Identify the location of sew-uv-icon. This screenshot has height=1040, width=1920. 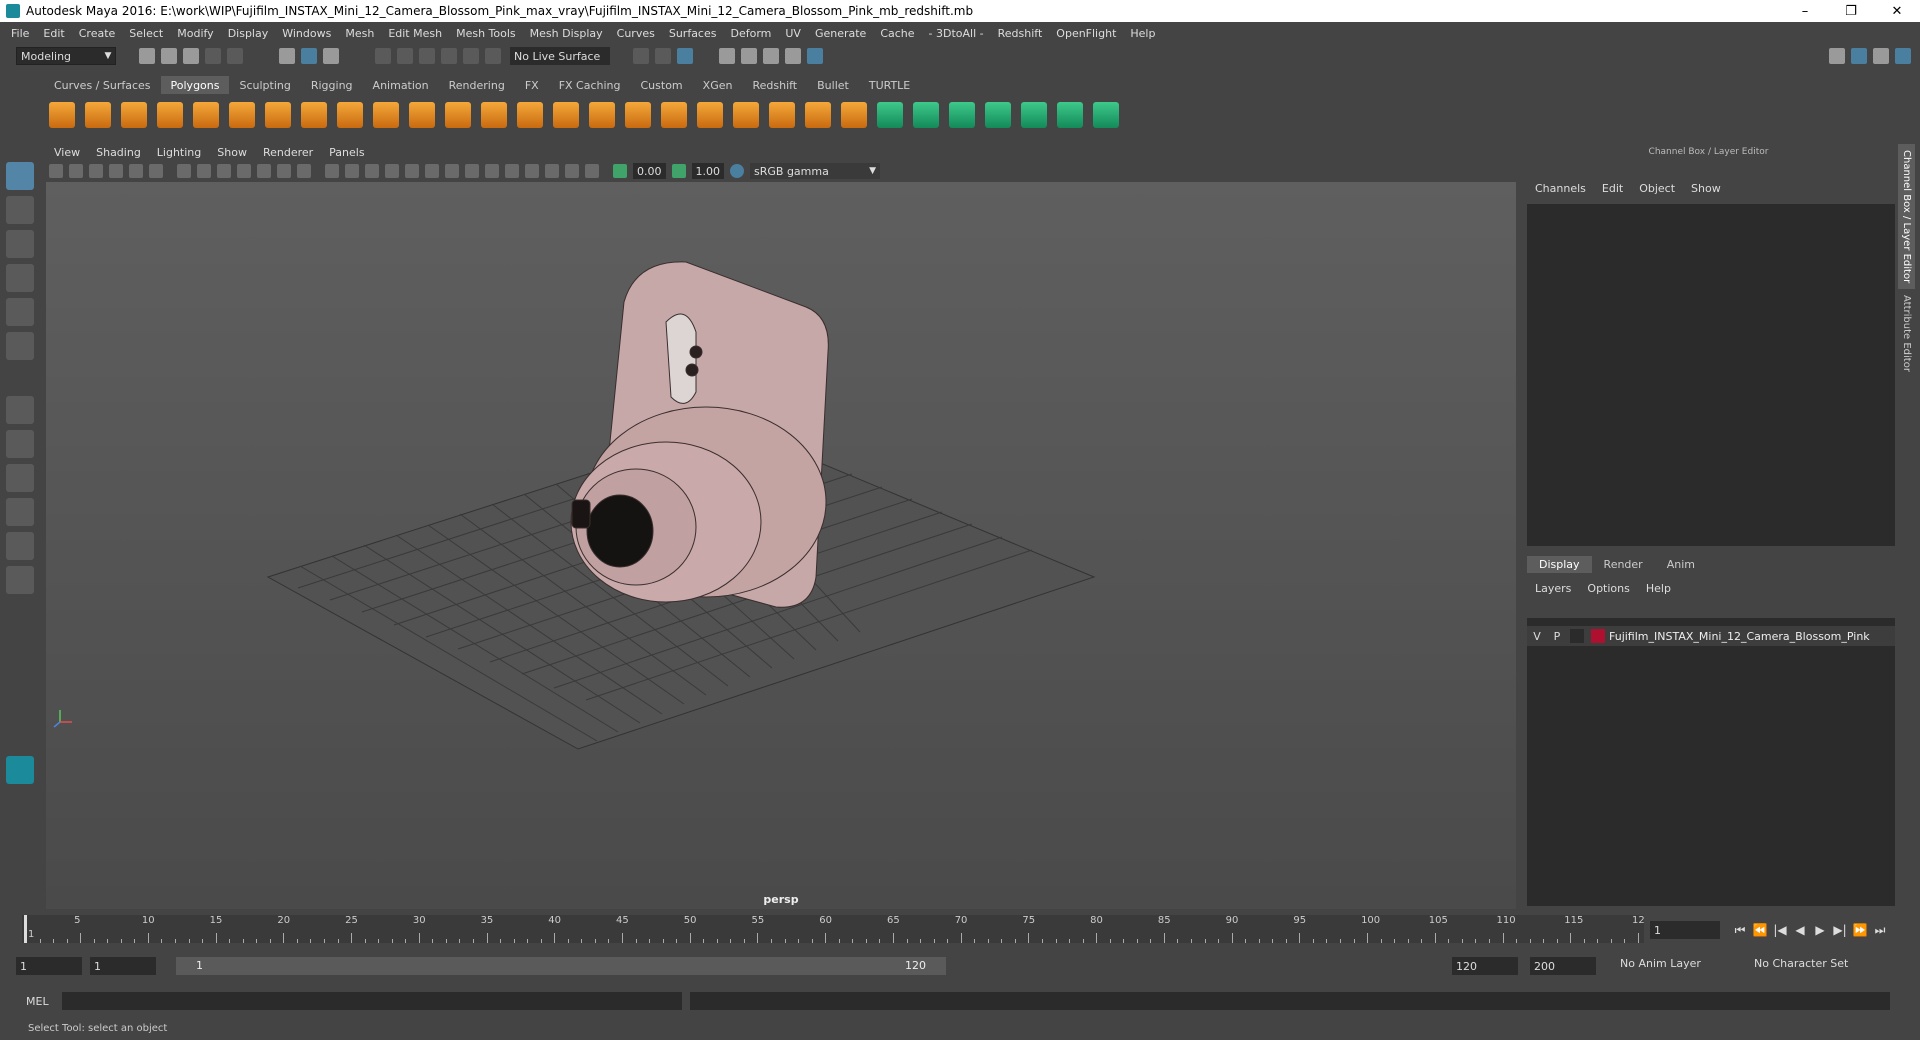
(1034, 115).